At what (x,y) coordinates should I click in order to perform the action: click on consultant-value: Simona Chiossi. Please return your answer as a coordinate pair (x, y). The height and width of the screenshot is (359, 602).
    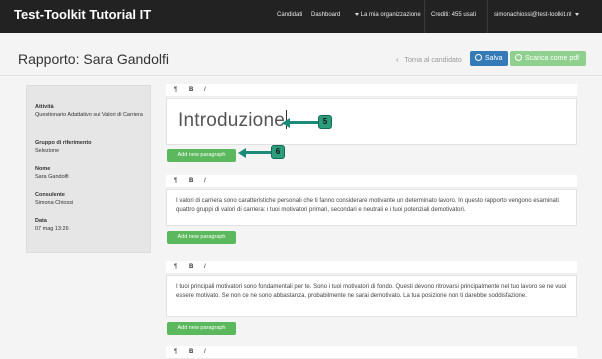
    Looking at the image, I should click on (54, 202).